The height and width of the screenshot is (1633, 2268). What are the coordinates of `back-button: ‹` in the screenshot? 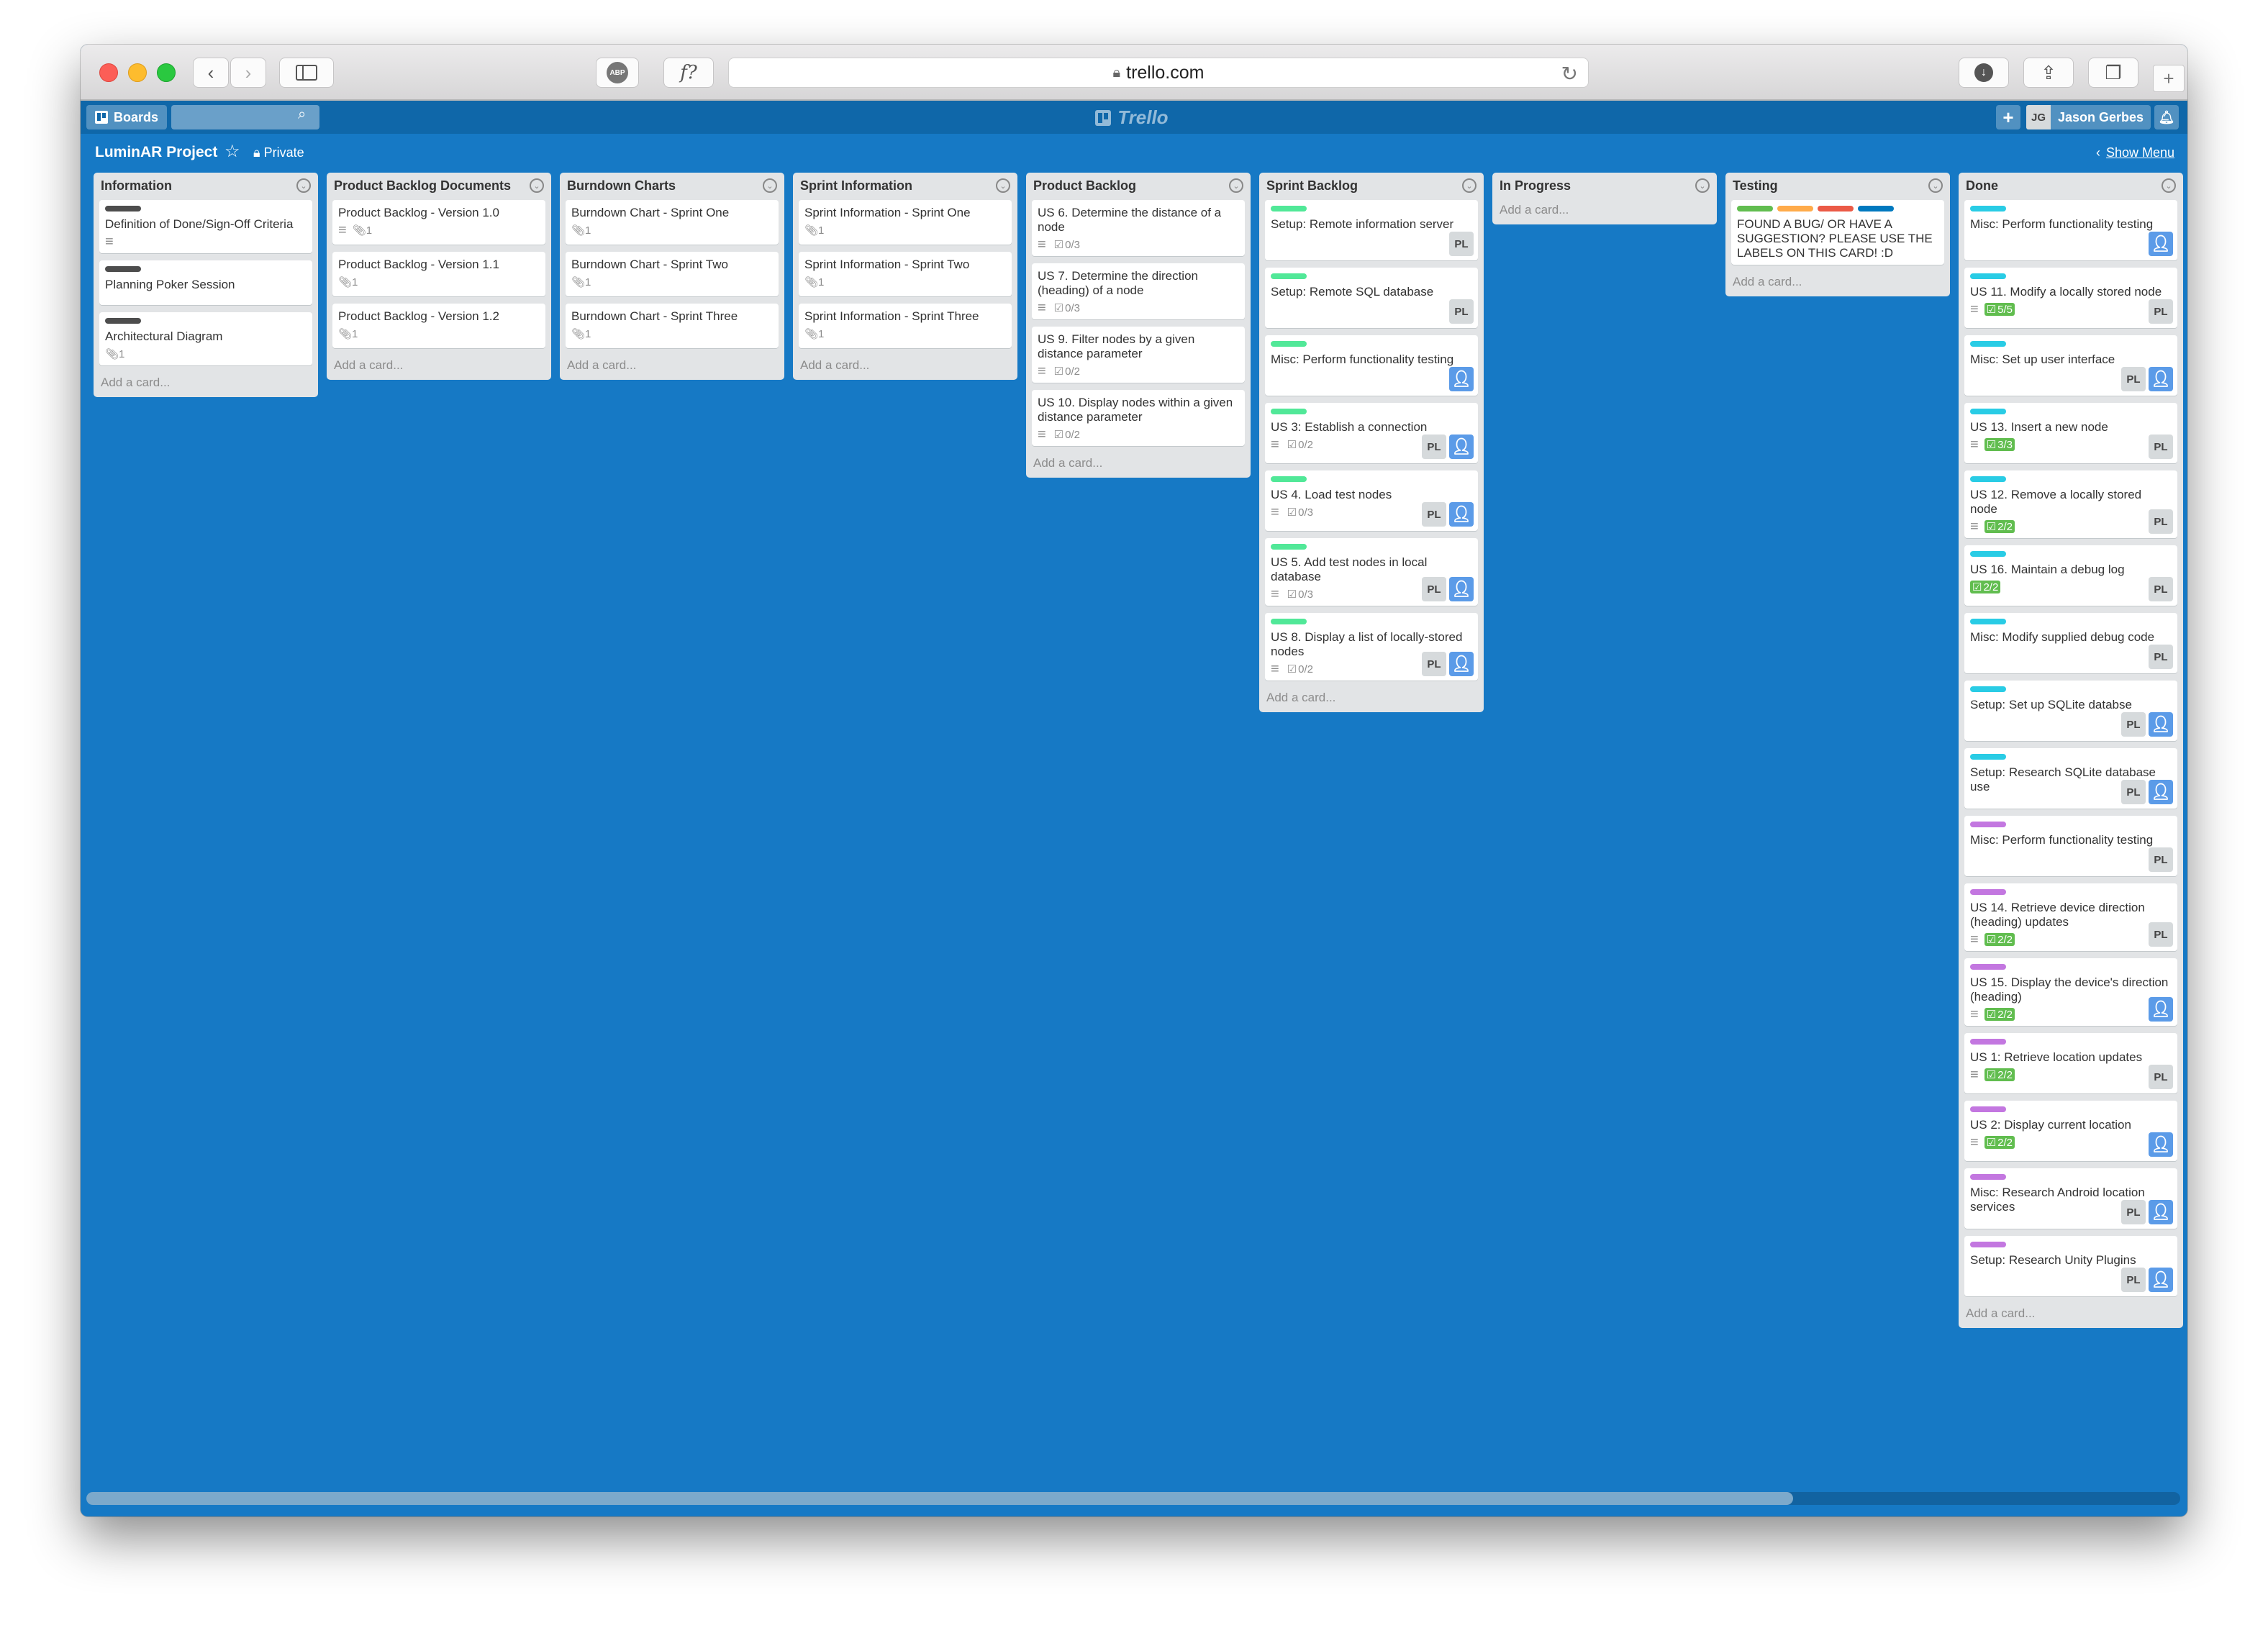 It's located at (211, 73).